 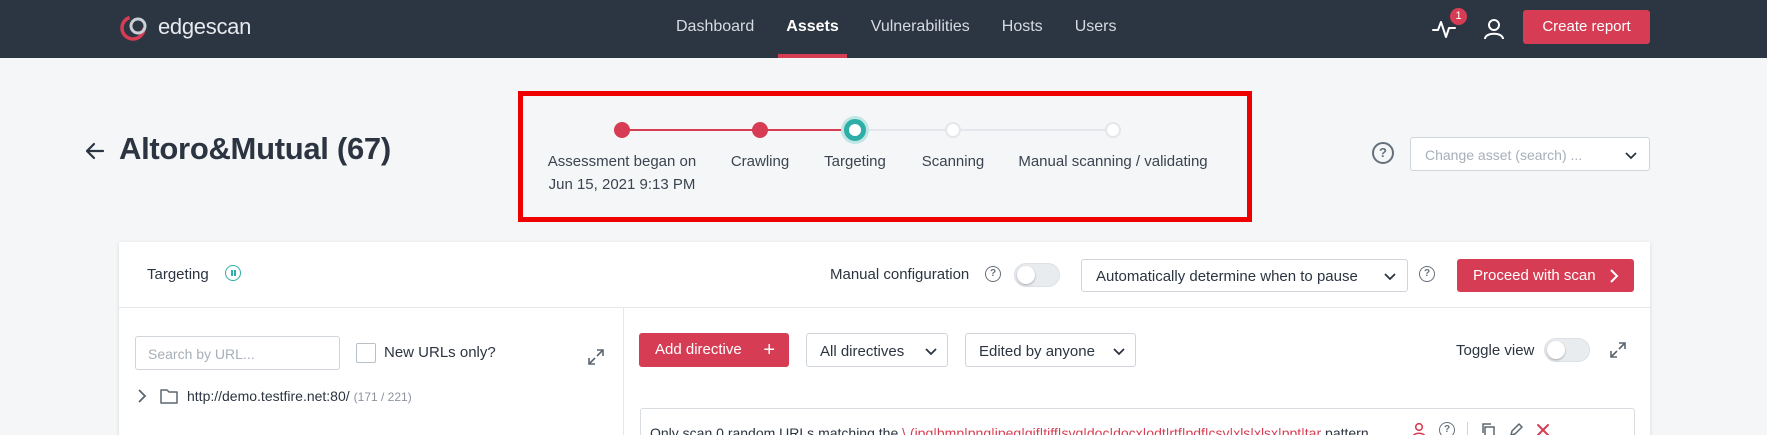 I want to click on nav-users: Users, so click(x=1096, y=29).